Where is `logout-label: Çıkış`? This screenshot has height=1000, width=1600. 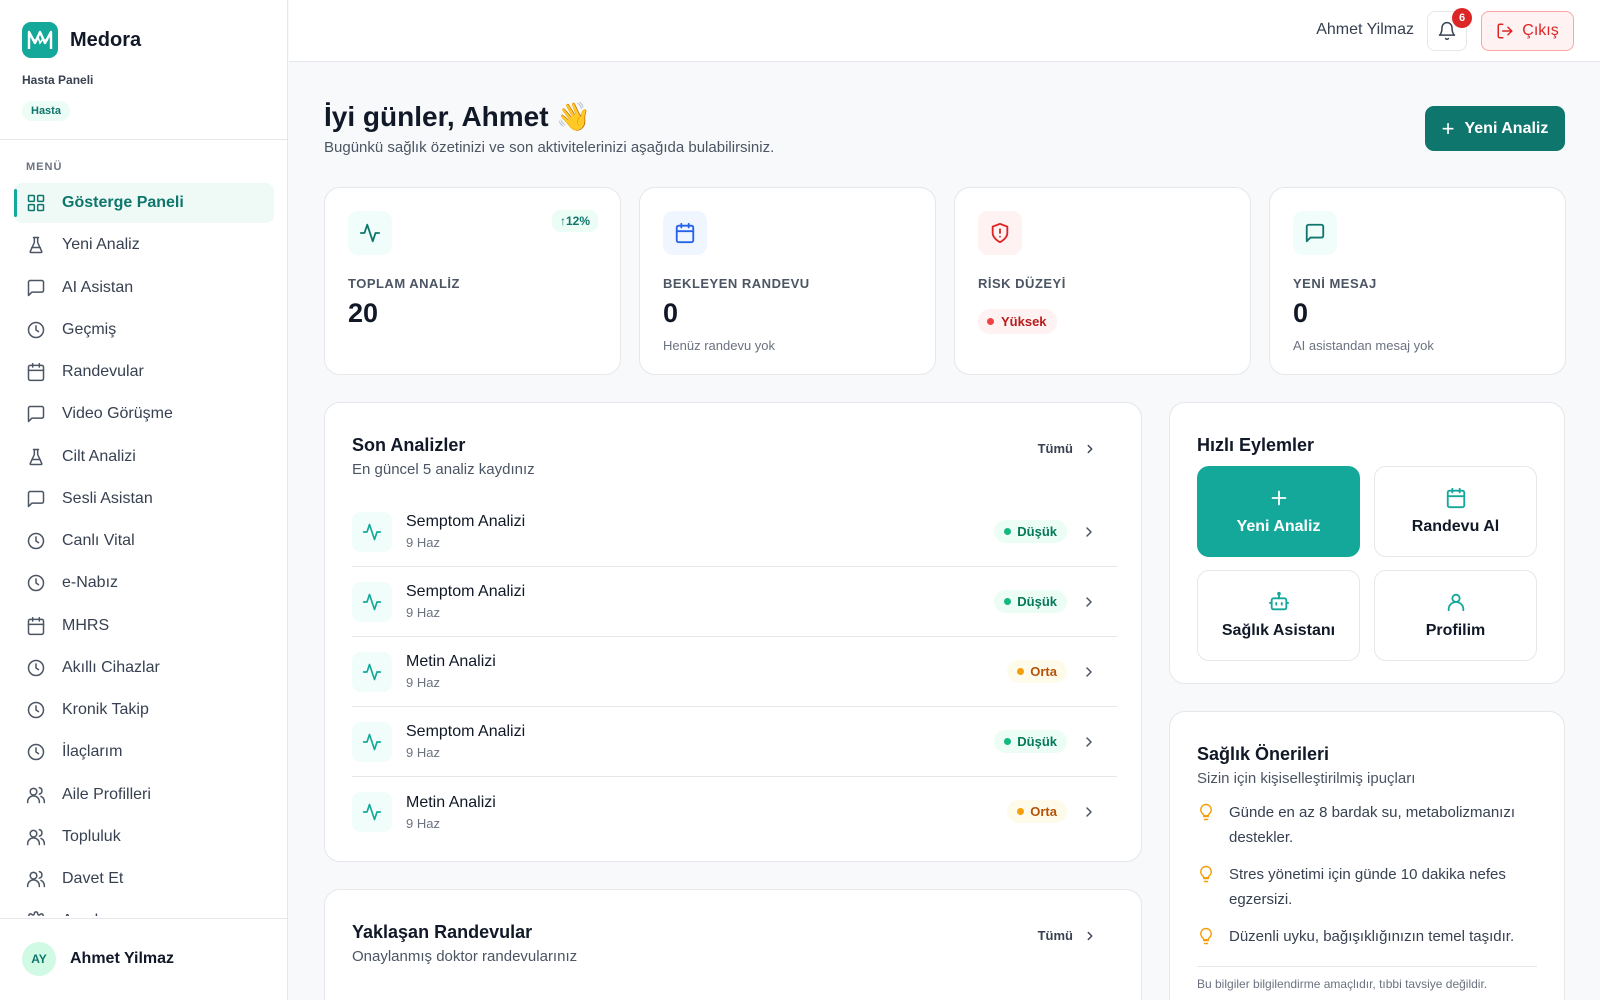 logout-label: Çıkış is located at coordinates (1540, 30).